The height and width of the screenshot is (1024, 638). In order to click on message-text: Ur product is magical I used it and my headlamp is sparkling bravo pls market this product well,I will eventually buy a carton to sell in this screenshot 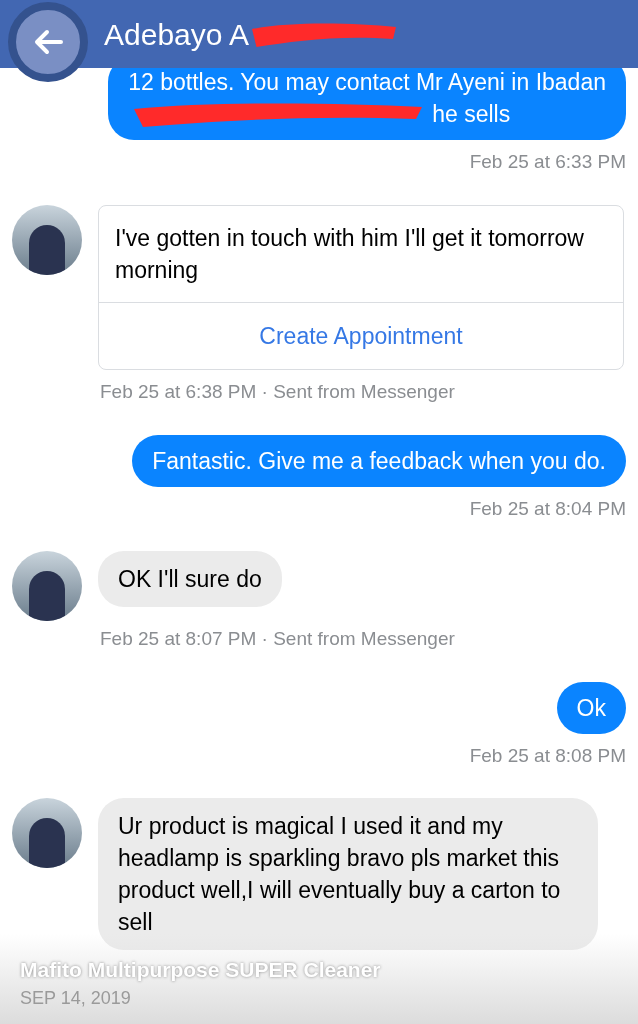, I will do `click(340, 874)`.